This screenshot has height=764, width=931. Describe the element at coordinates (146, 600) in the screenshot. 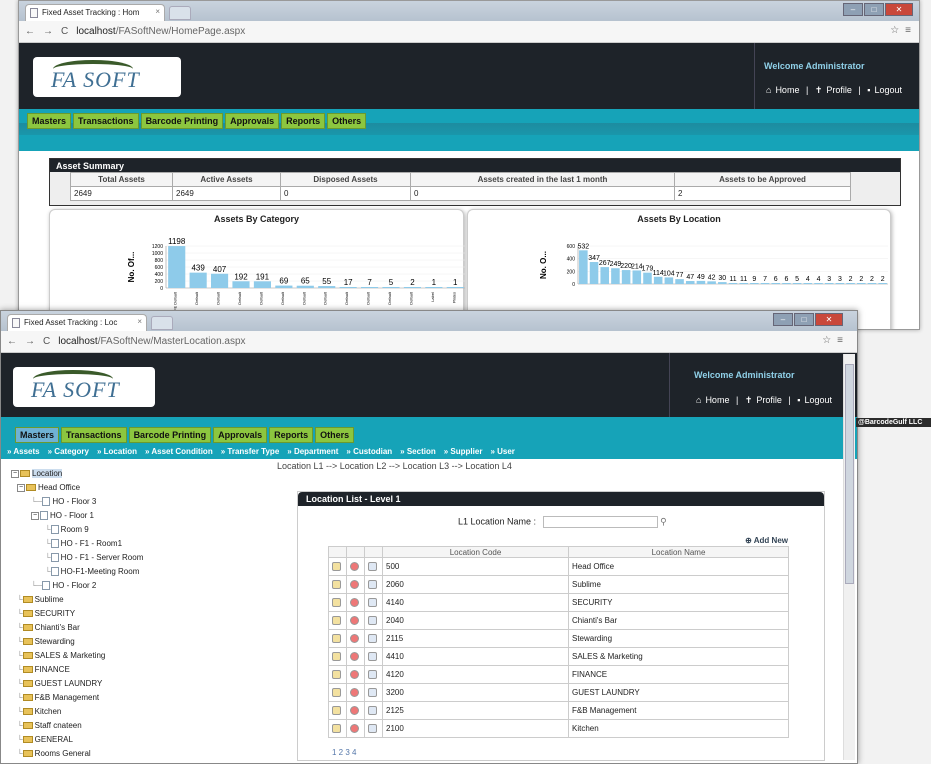

I see `tree-node: └ Sublime` at that location.